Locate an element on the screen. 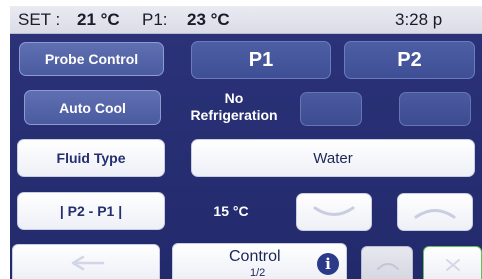 The image size is (482, 279). nav-button-gray is located at coordinates (387, 262).